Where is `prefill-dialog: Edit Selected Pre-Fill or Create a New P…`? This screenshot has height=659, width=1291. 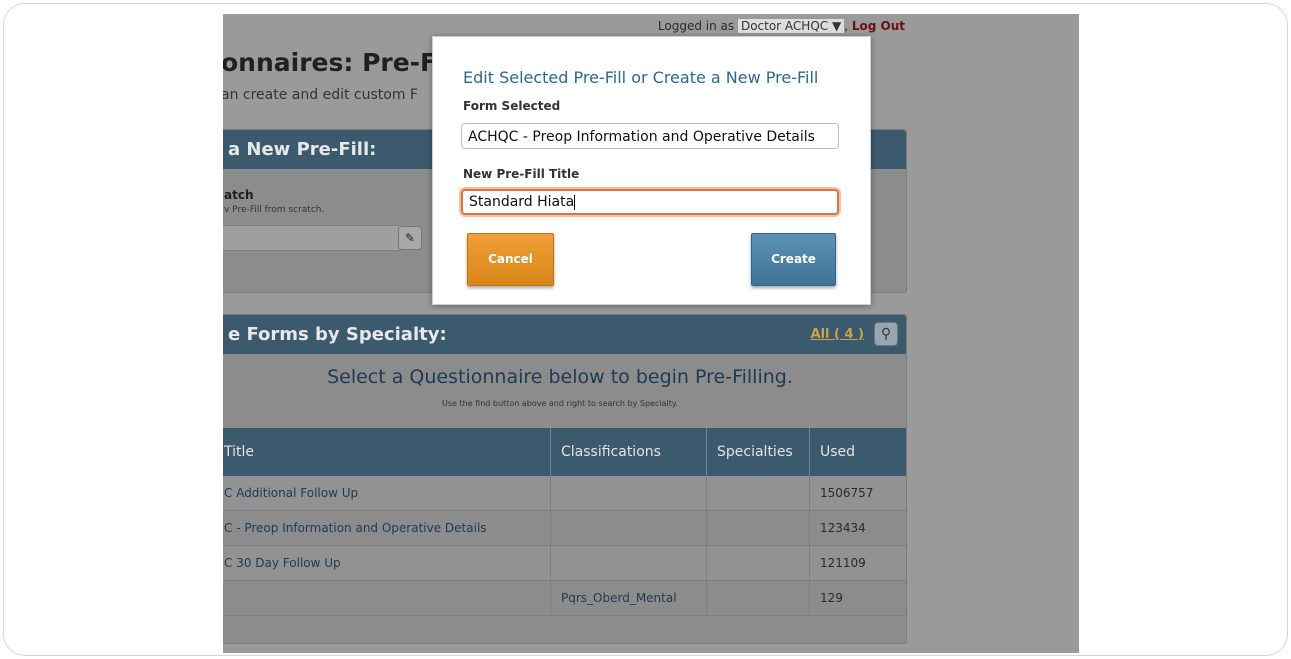
prefill-dialog: Edit Selected Pre-Fill or Create a New P… is located at coordinates (651, 170).